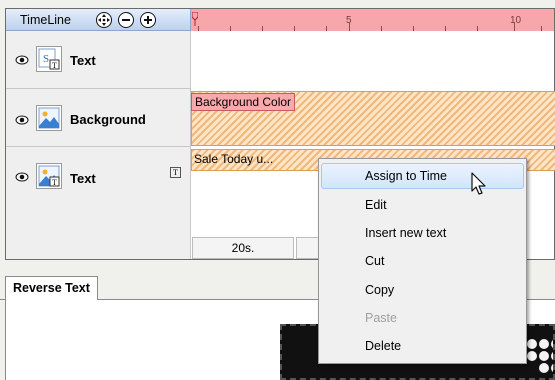 The height and width of the screenshot is (380, 555). What do you see at coordinates (148, 20) in the screenshot?
I see `zoom-in-icon` at bounding box center [148, 20].